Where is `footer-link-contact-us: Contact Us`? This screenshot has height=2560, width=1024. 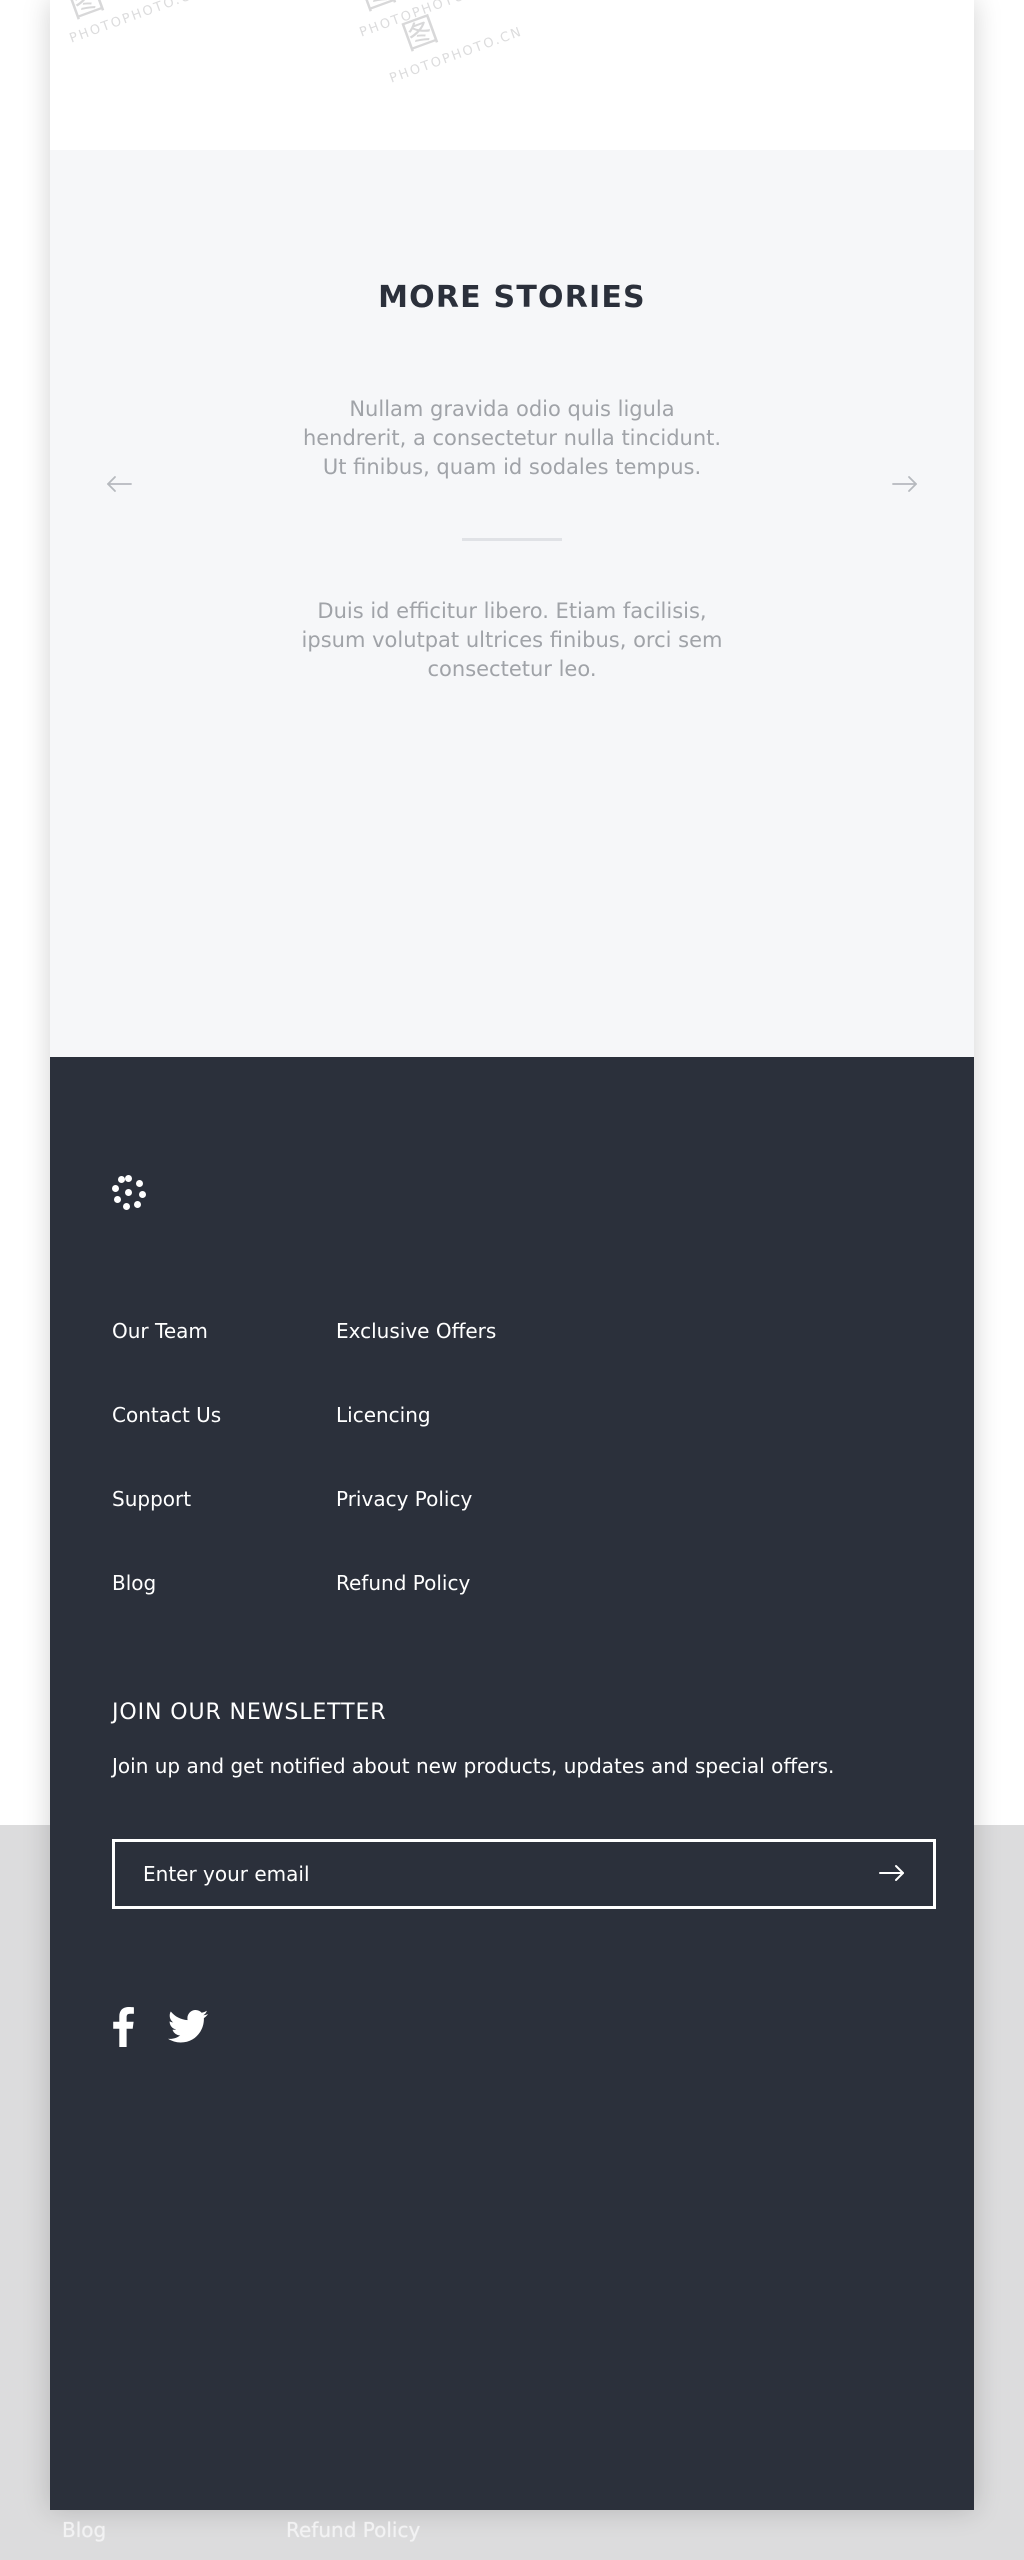 footer-link-contact-us: Contact Us is located at coordinates (224, 1415).